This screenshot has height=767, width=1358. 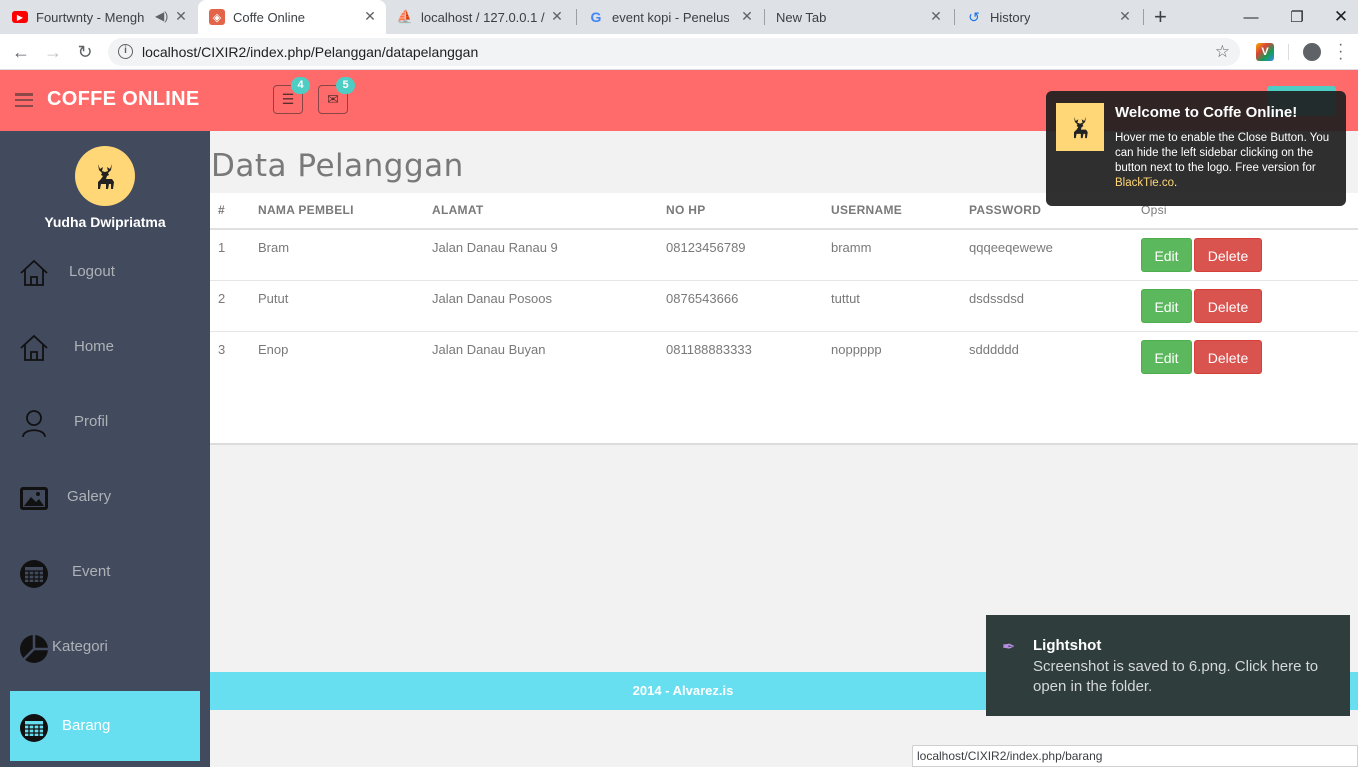 I want to click on avatar, so click(x=105, y=176).